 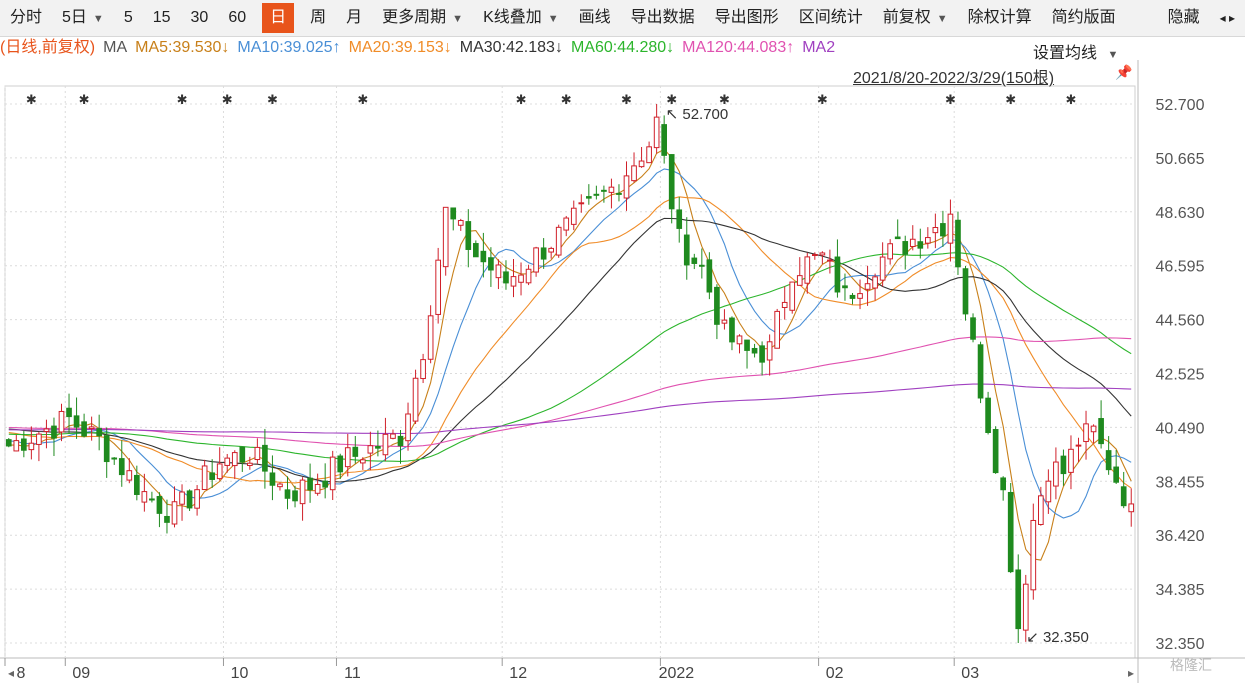 What do you see at coordinates (1180, 536) in the screenshot?
I see `y-tick-label: 36.420` at bounding box center [1180, 536].